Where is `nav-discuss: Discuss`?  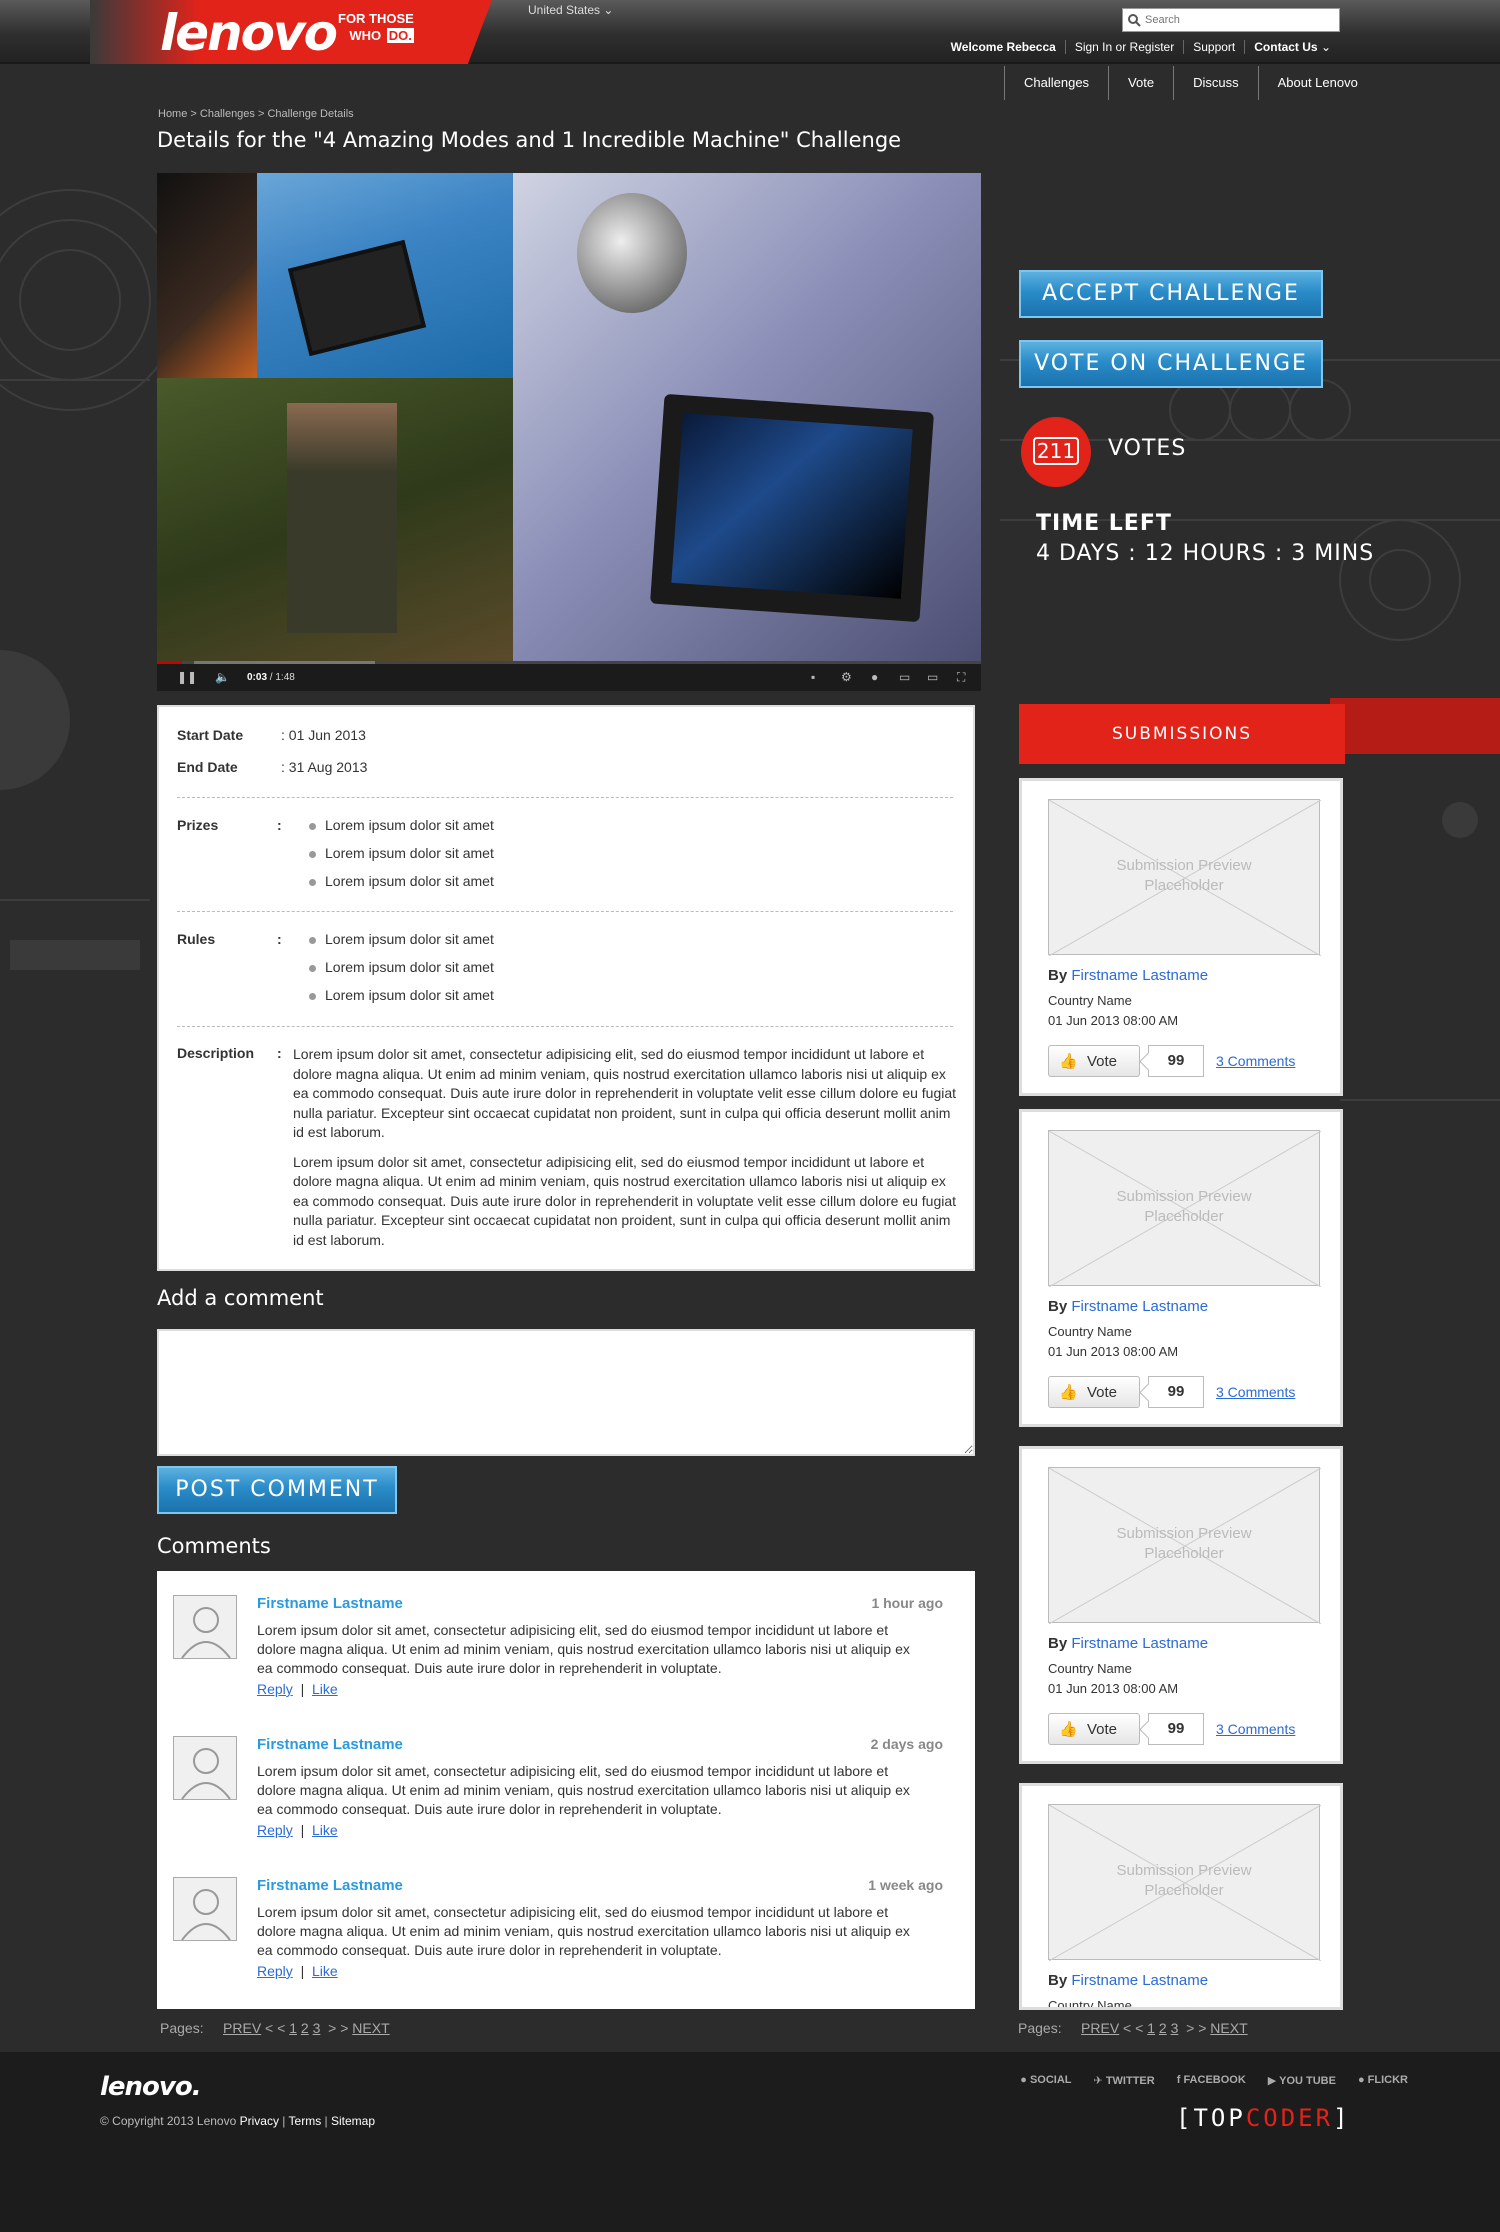 nav-discuss: Discuss is located at coordinates (1215, 83).